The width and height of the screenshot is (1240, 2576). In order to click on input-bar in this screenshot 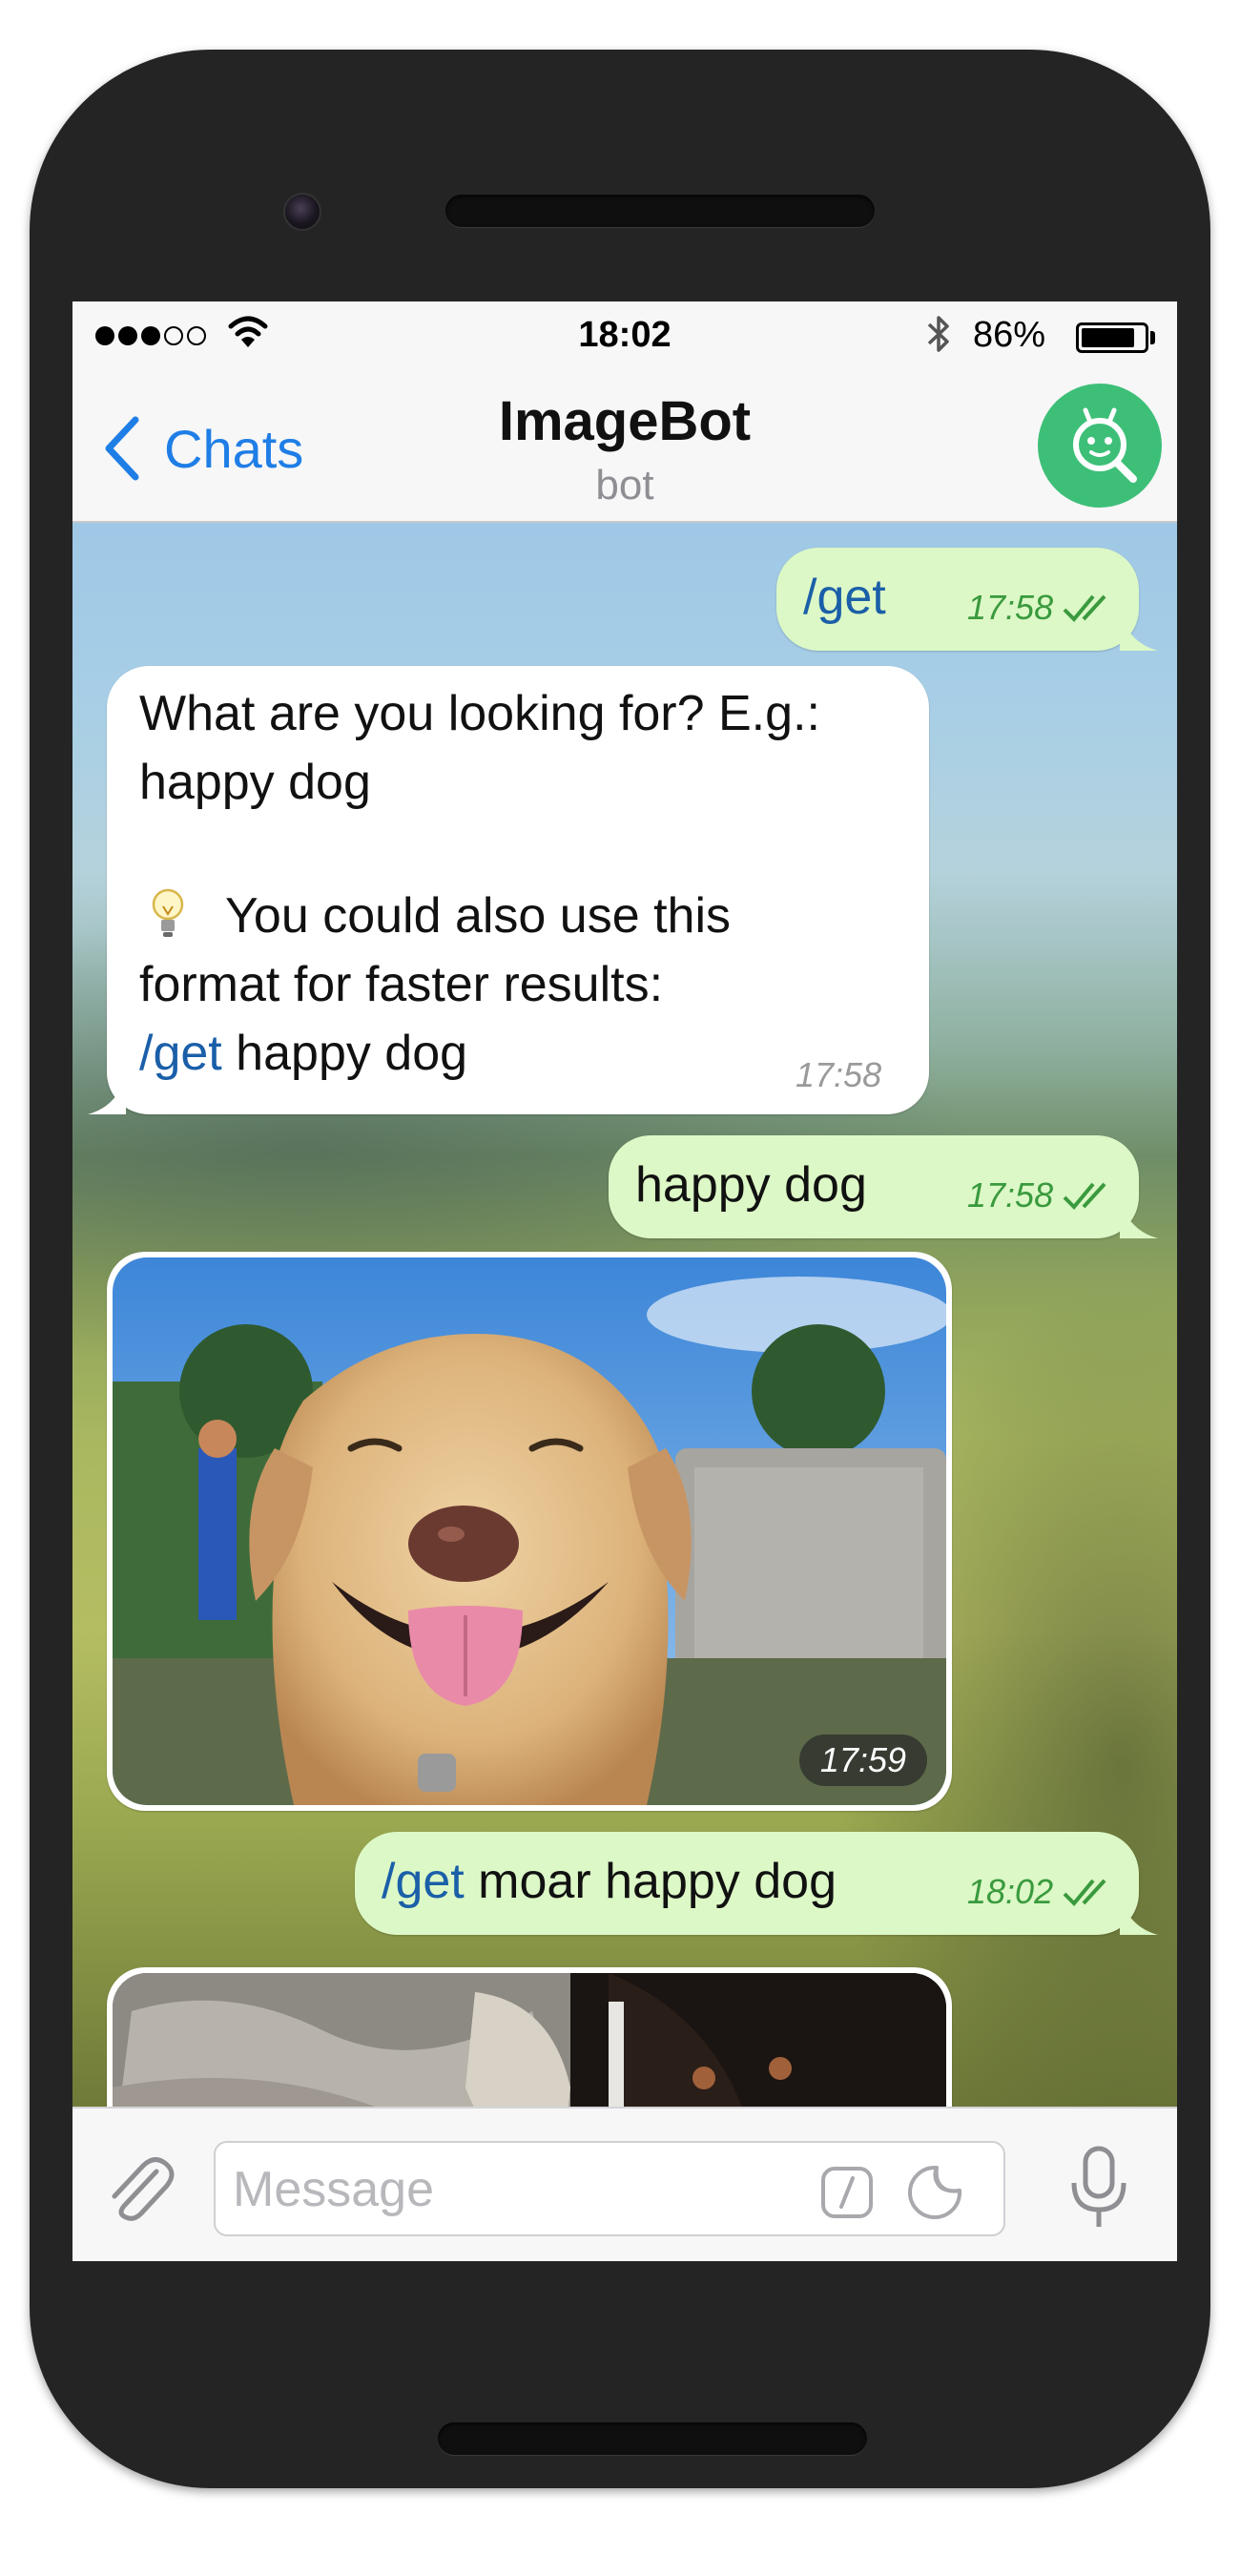, I will do `click(625, 2184)`.